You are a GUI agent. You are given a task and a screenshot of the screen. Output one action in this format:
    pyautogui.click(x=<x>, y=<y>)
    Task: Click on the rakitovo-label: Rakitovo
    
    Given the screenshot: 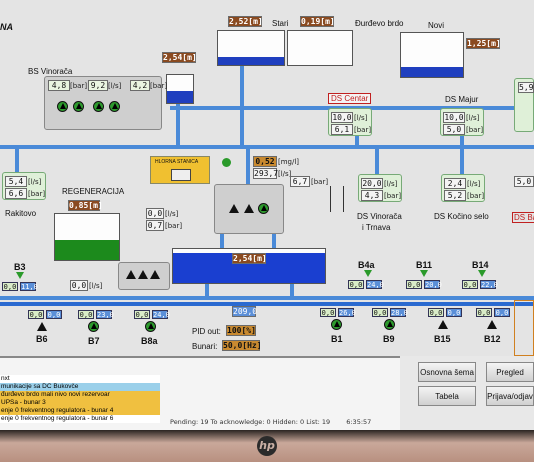 What is the action you would take?
    pyautogui.click(x=21, y=213)
    